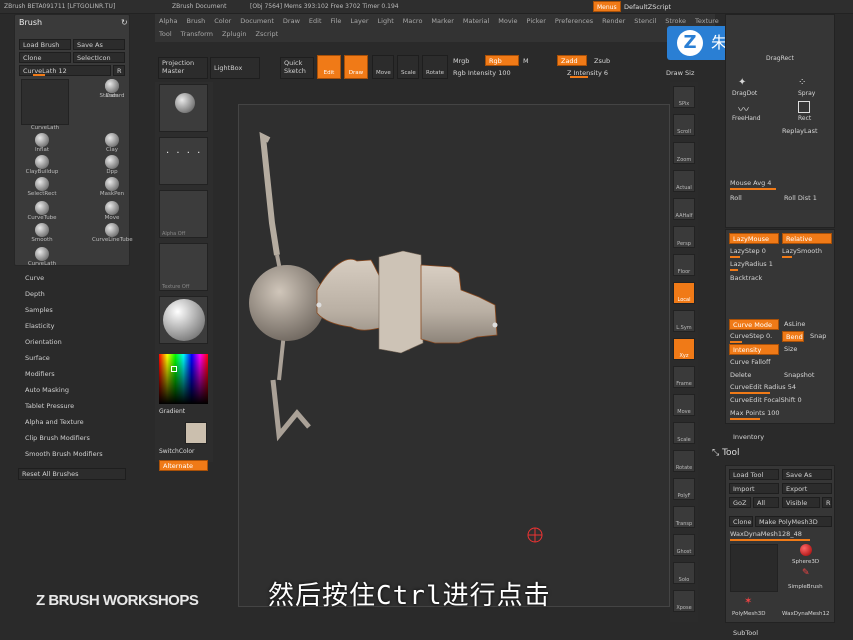  What do you see at coordinates (793, 336) in the screenshot?
I see `bend-button: Bend` at bounding box center [793, 336].